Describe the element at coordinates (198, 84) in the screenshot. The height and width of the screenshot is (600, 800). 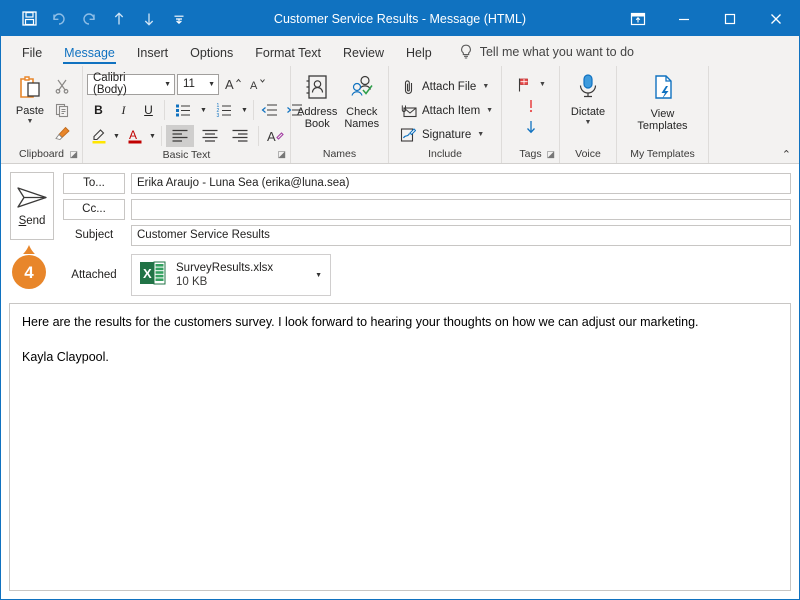
I see `font-size-combo: 11 ▼` at that location.